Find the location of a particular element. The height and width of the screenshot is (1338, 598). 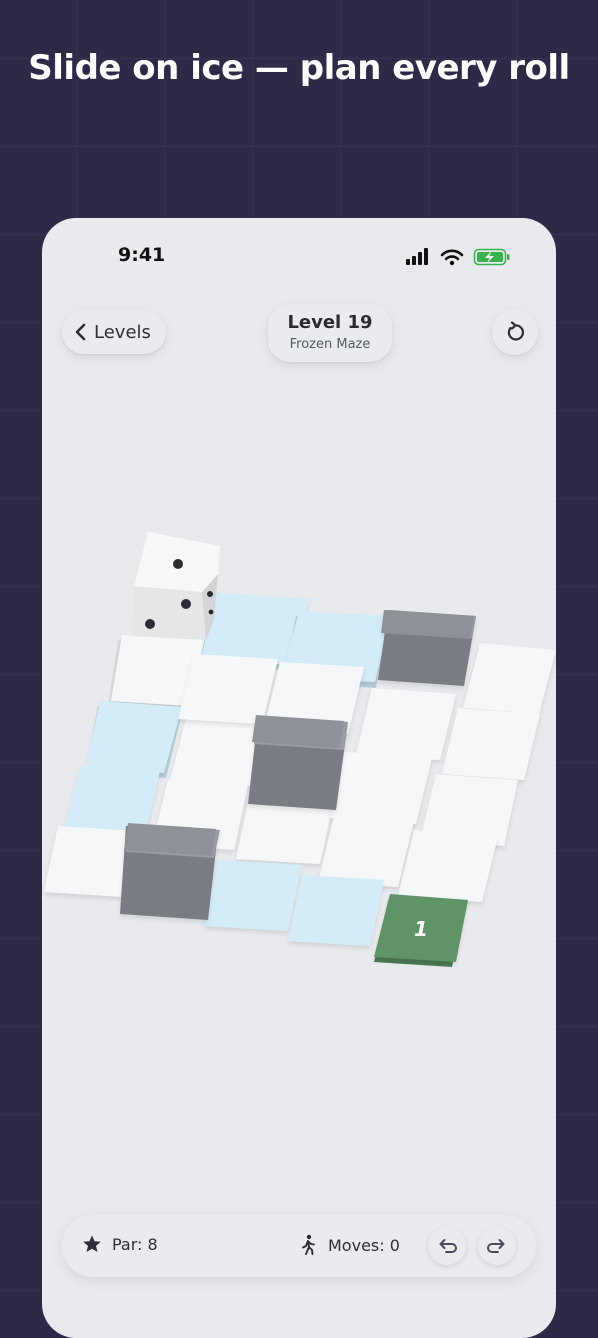

headline: Slide on ice — plan every roll is located at coordinates (299, 68).